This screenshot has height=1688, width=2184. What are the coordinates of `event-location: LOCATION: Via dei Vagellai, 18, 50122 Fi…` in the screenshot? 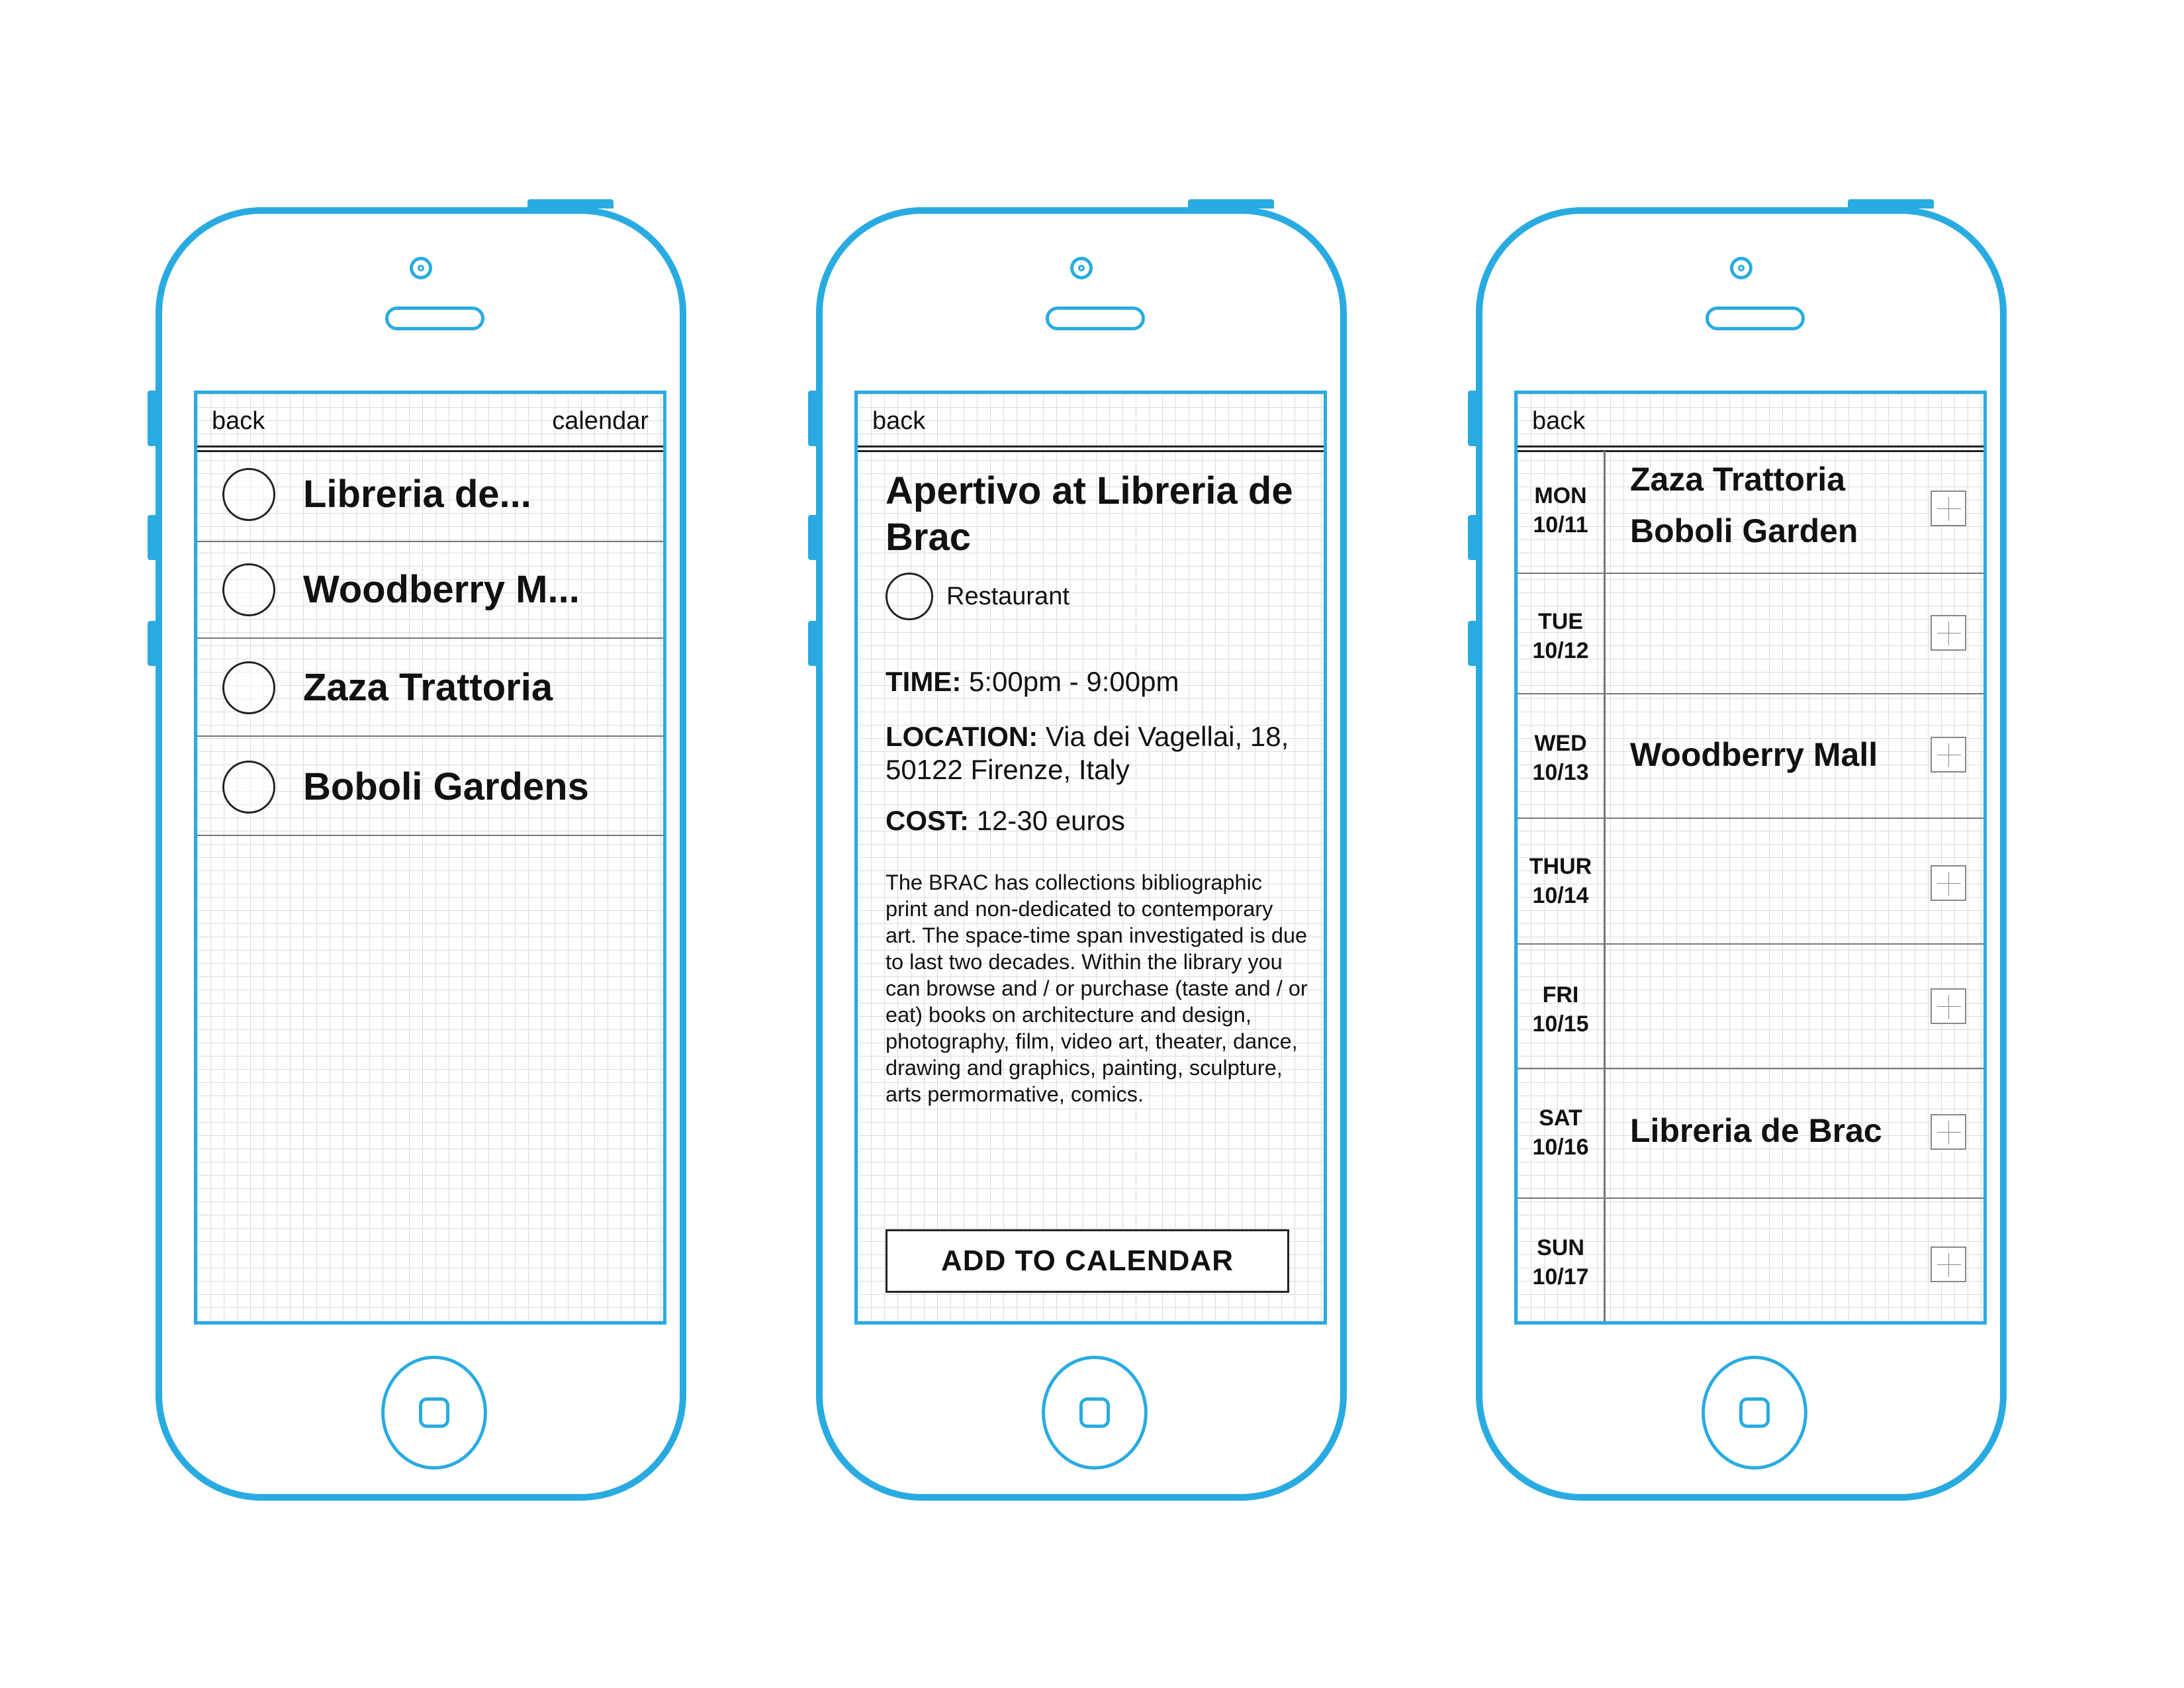 It's located at (1097, 753).